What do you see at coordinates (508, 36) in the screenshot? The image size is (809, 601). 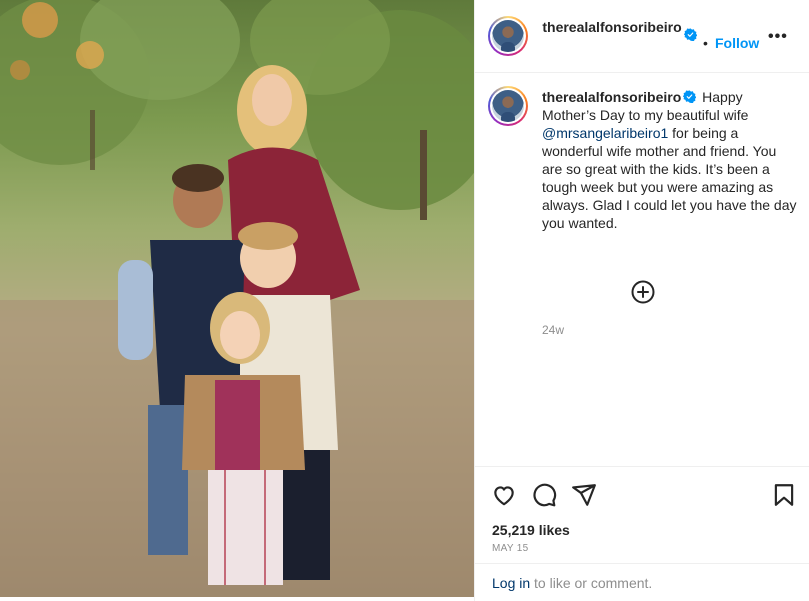 I see `avatar` at bounding box center [508, 36].